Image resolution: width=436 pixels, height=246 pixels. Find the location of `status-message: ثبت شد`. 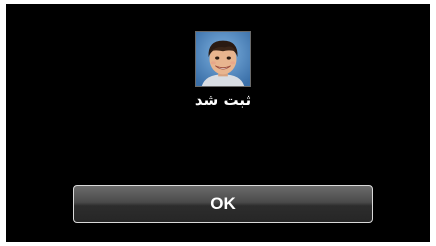

status-message: ثبت شد is located at coordinates (223, 100).